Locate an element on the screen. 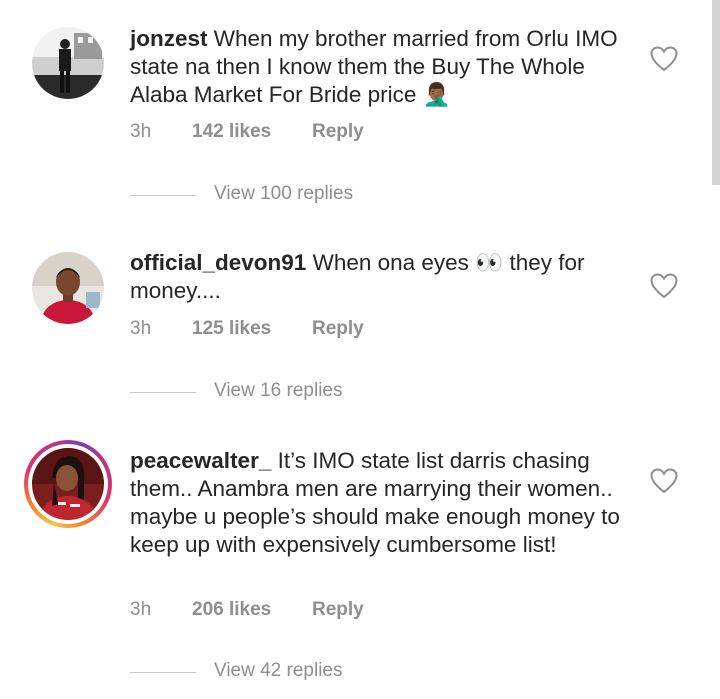  avatar-story-ring is located at coordinates (68, 484).